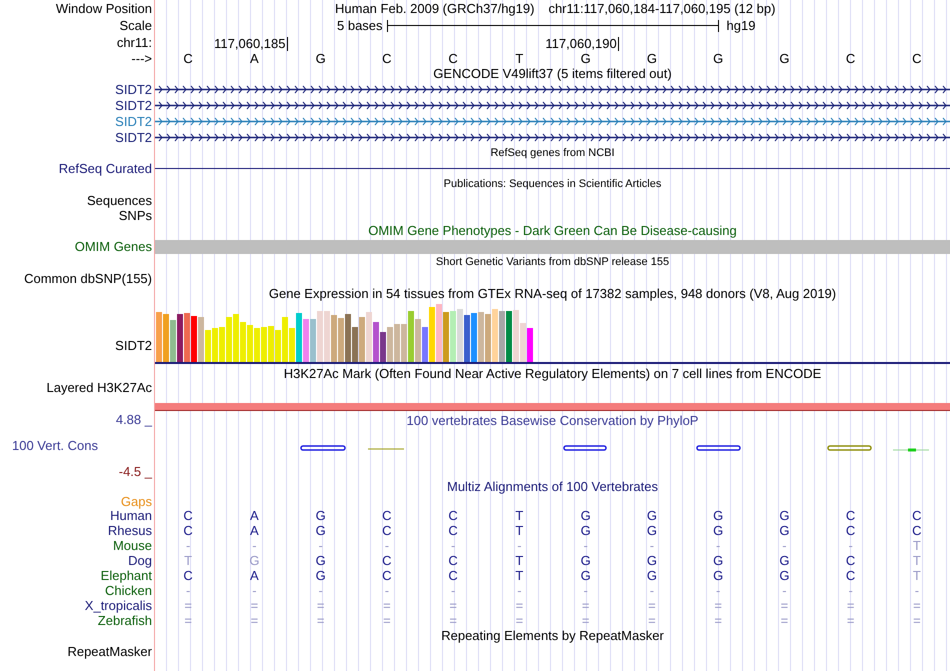 The width and height of the screenshot is (950, 671). Describe the element at coordinates (552, 153) in the screenshot. I see `track-title: RefSeq genes from NCBI` at that location.